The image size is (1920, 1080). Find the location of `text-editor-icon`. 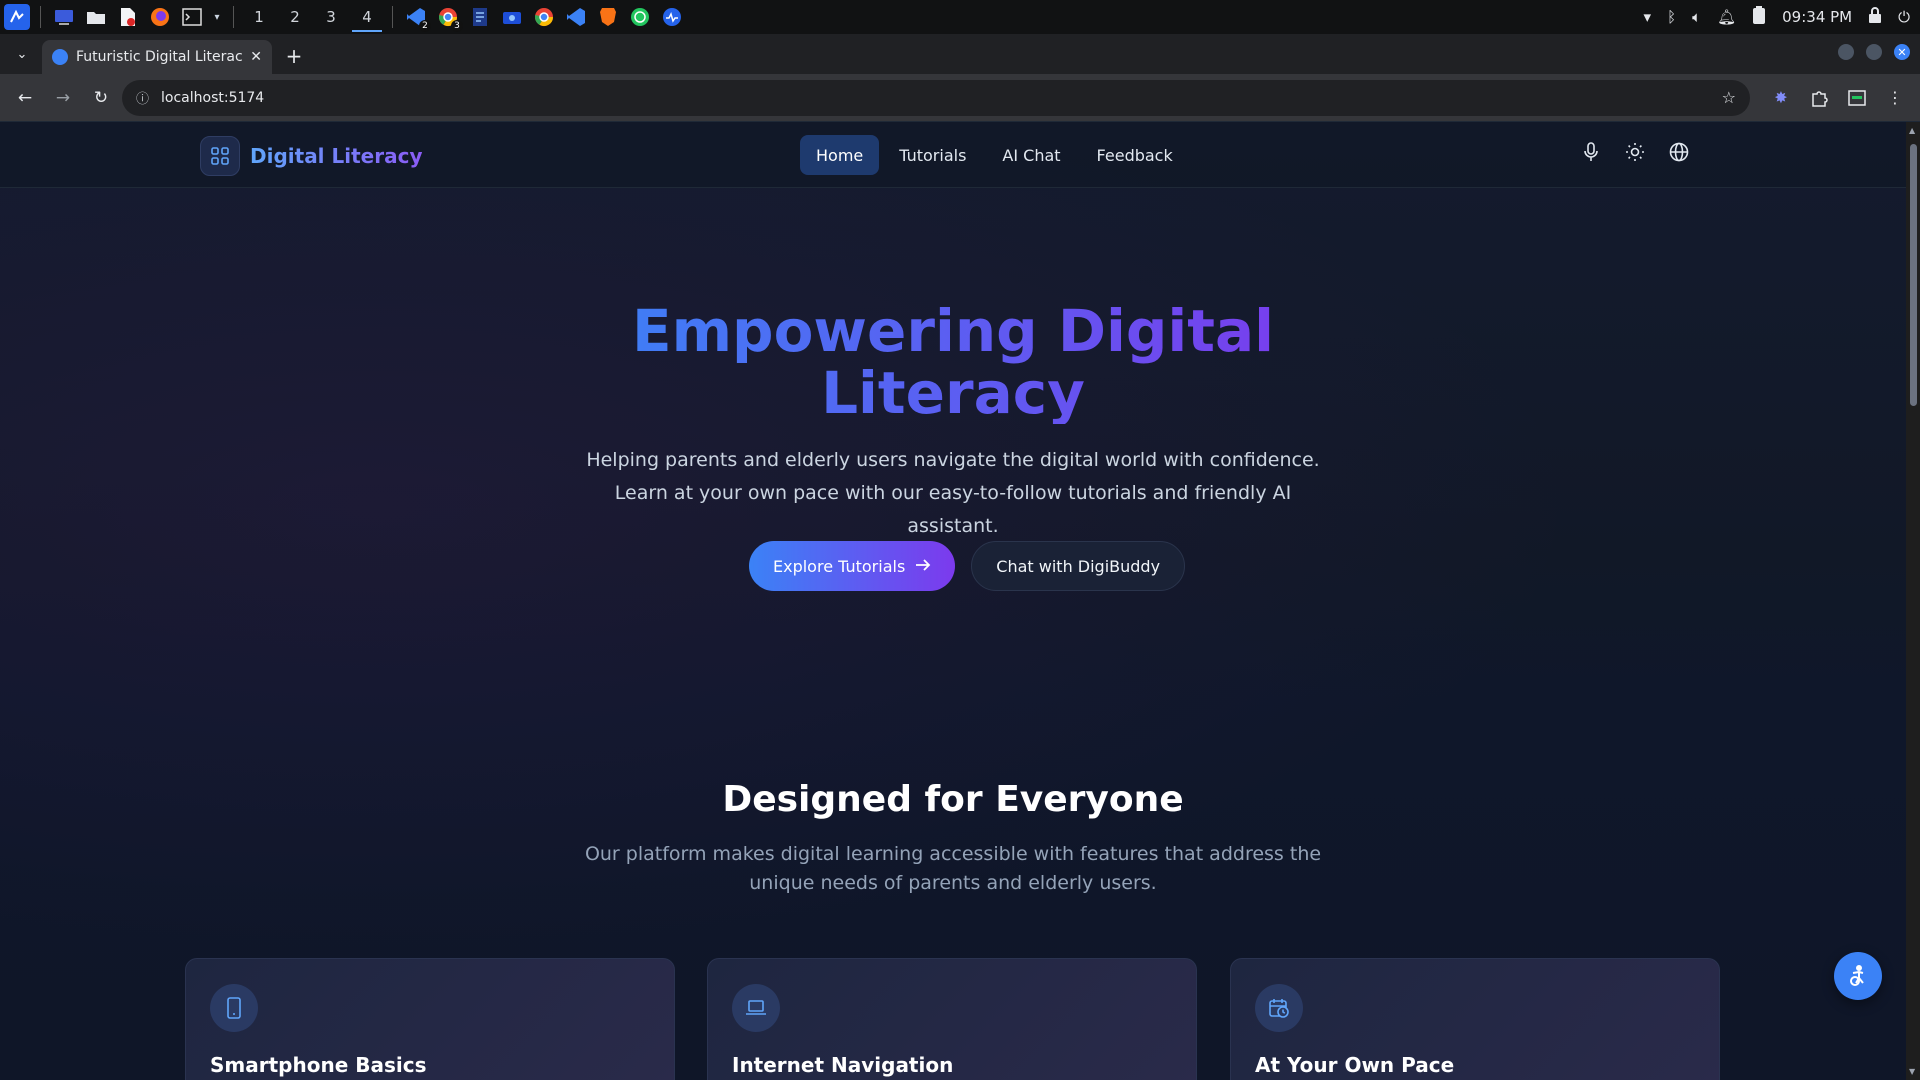

text-editor-icon is located at coordinates (480, 17).